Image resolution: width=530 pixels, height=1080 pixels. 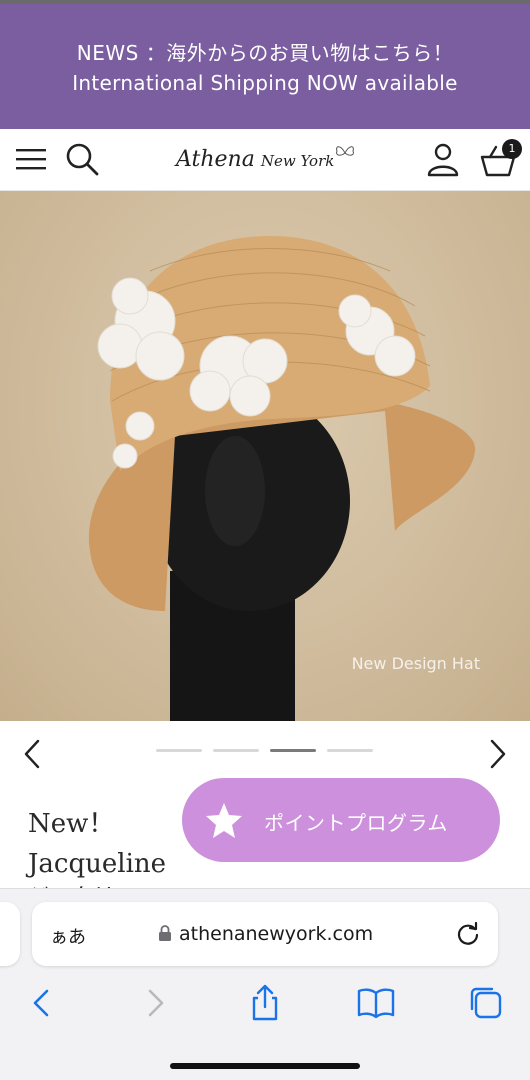 What do you see at coordinates (31, 159) in the screenshot?
I see `menu-icon` at bounding box center [31, 159].